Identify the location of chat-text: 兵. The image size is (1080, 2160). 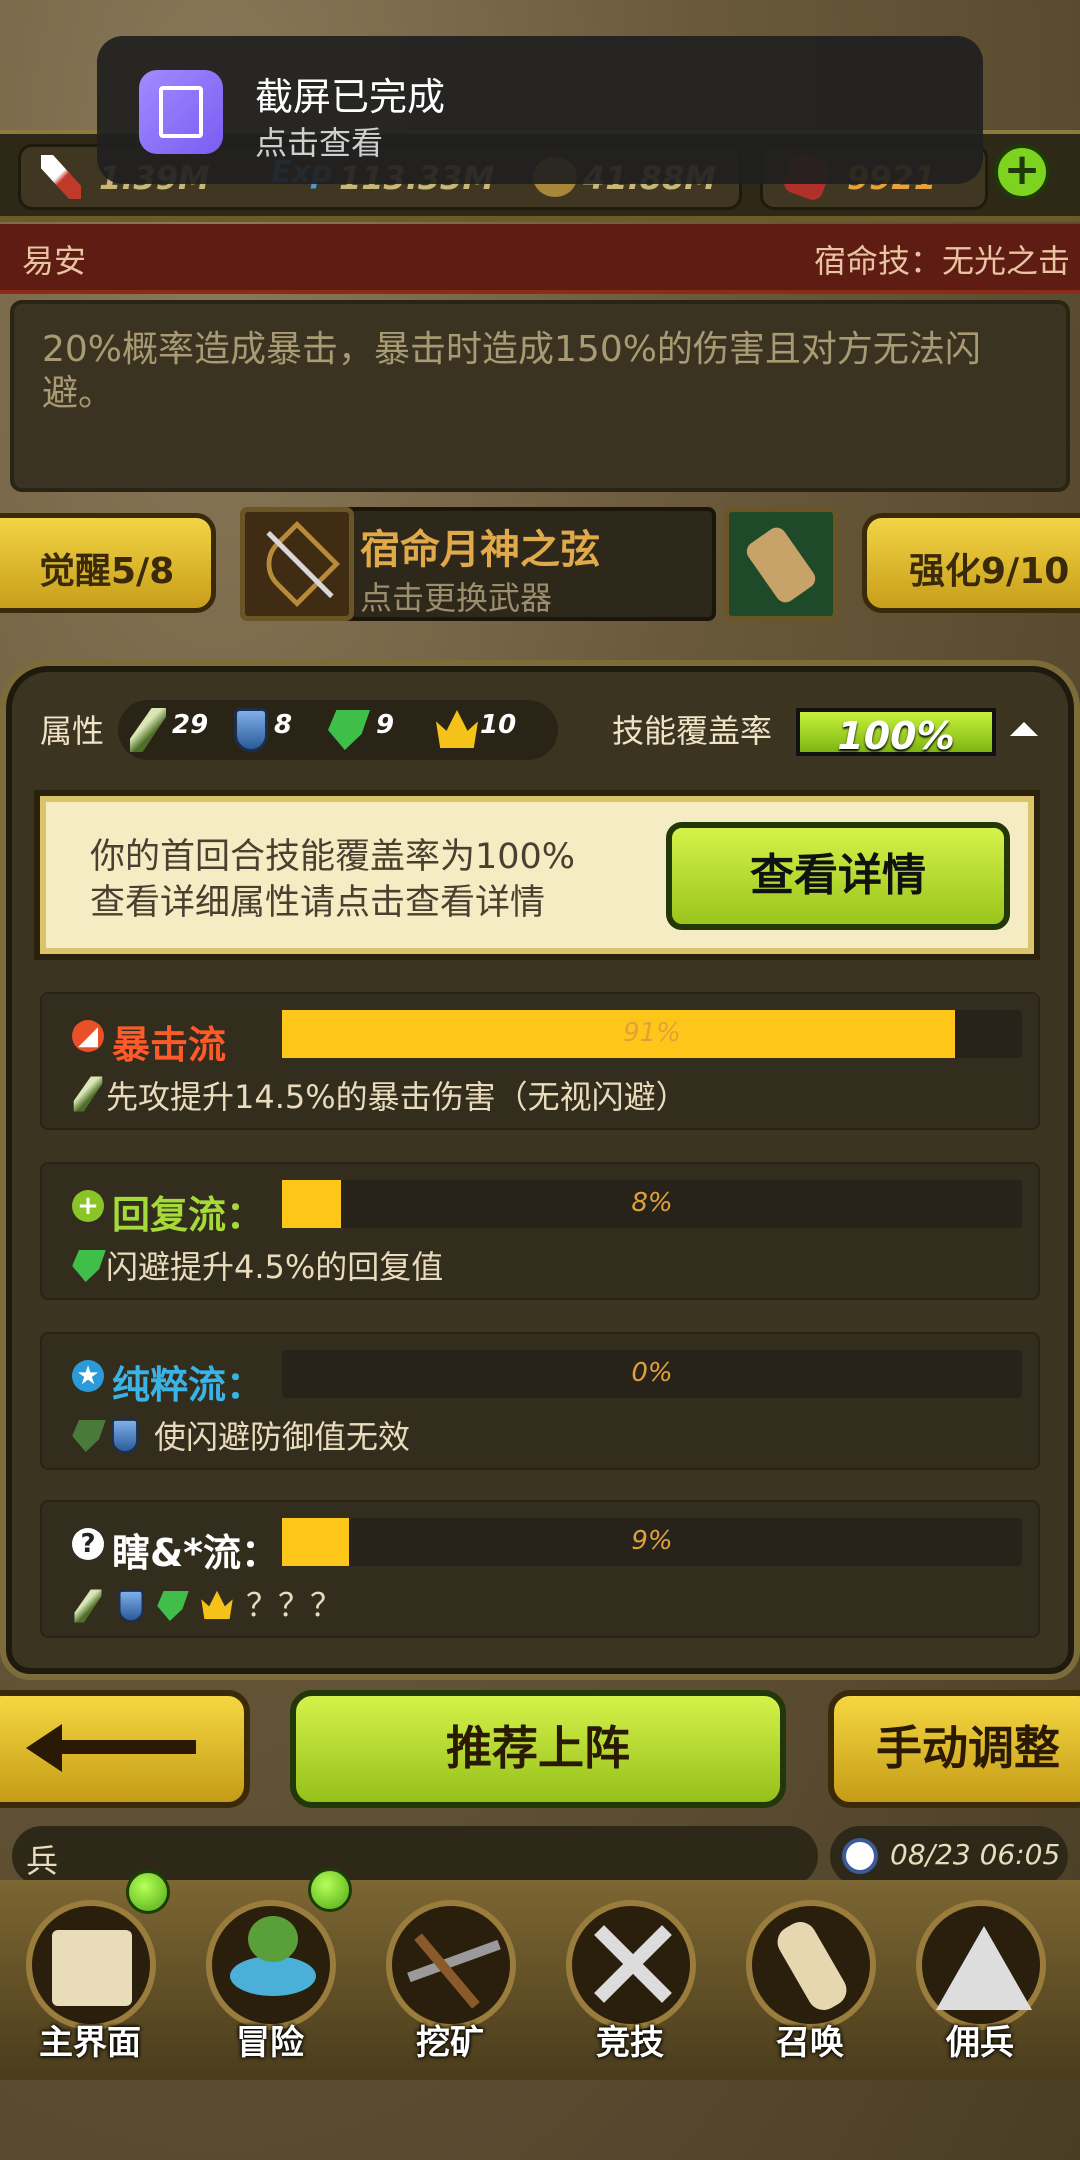
(42, 1861).